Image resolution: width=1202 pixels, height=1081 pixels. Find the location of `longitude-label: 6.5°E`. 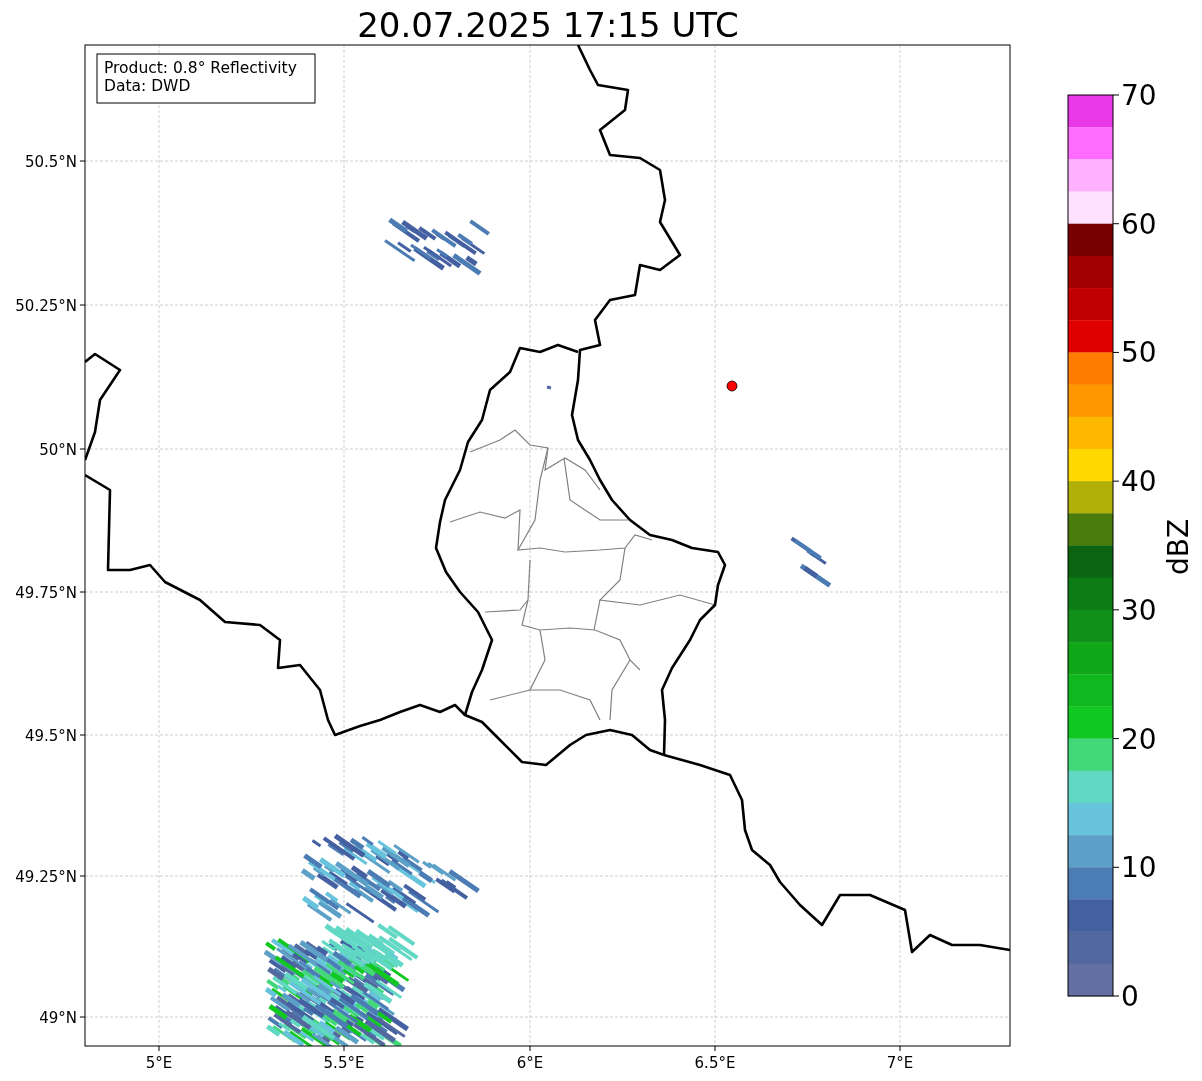

longitude-label: 6.5°E is located at coordinates (715, 1063).